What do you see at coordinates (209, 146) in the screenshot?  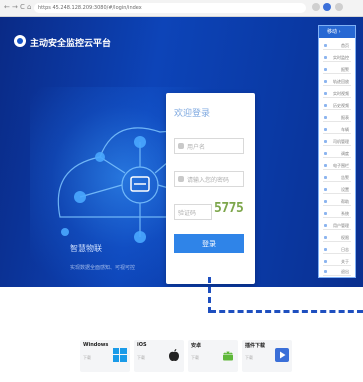 I see `username-field: 用户名` at bounding box center [209, 146].